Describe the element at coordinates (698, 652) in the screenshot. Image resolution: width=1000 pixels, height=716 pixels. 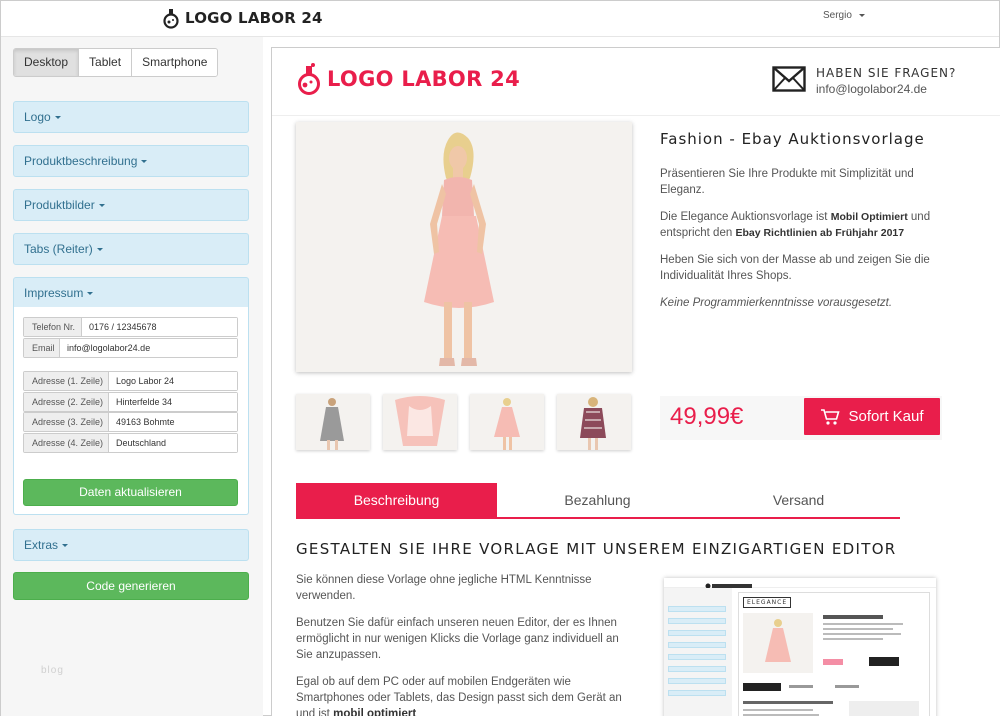
I see `mini-sidebar` at that location.